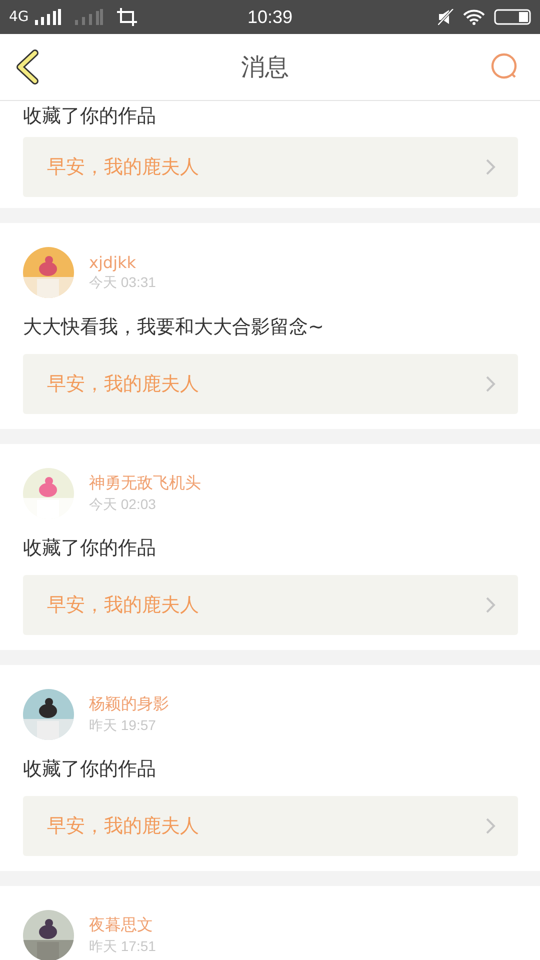 The image size is (540, 960). What do you see at coordinates (265, 67) in the screenshot?
I see `page-title: 消息` at bounding box center [265, 67].